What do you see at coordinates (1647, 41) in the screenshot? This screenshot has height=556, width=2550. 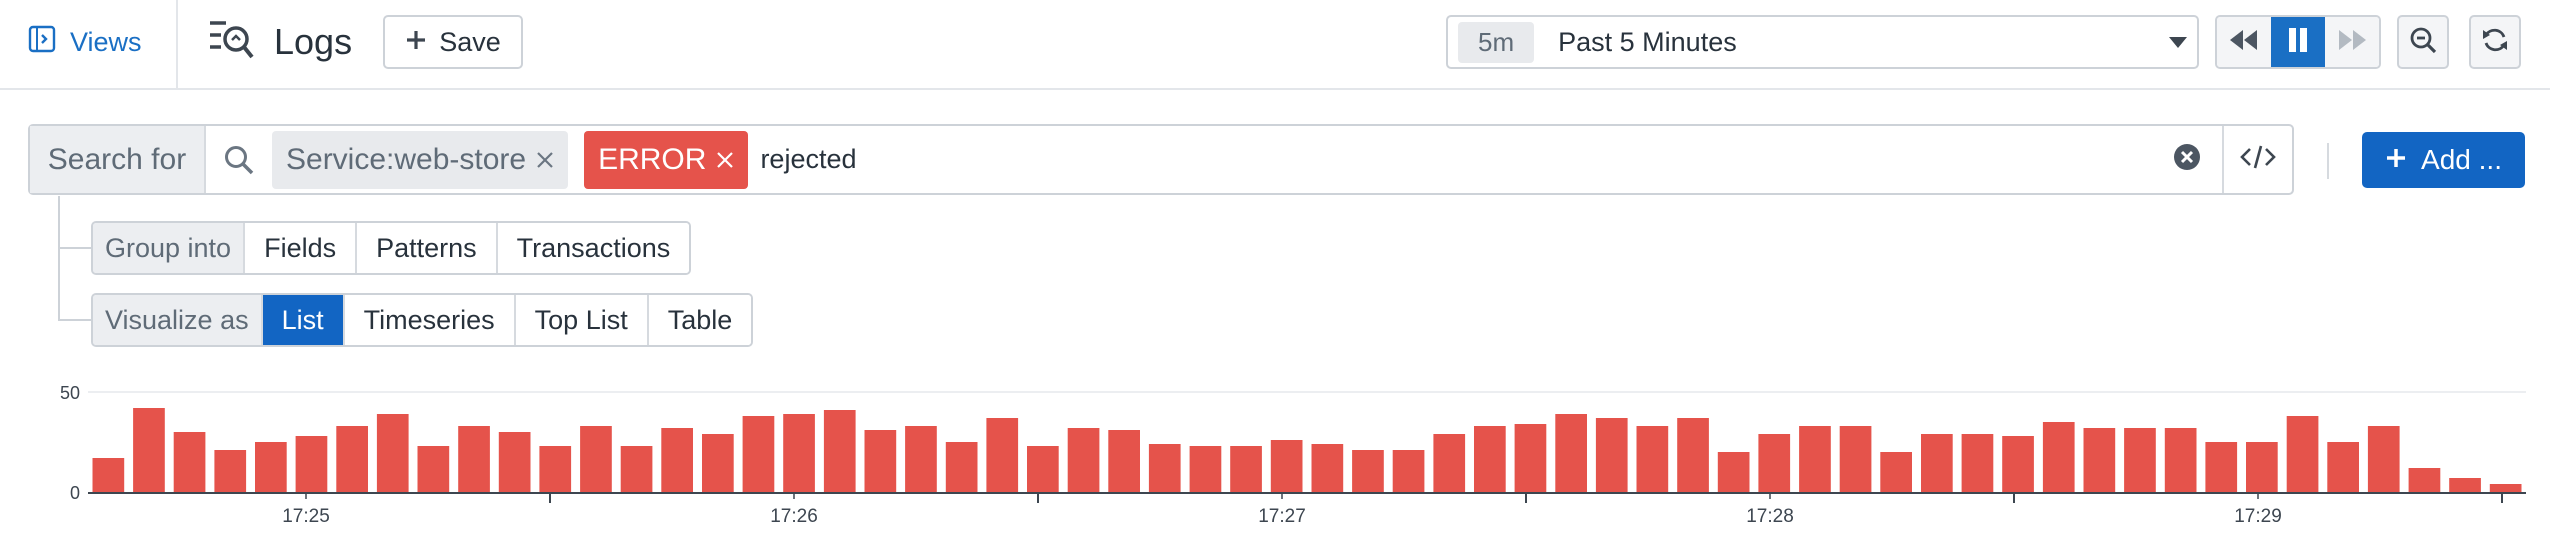 I see `time-range-label: Past 5 Minutes` at bounding box center [1647, 41].